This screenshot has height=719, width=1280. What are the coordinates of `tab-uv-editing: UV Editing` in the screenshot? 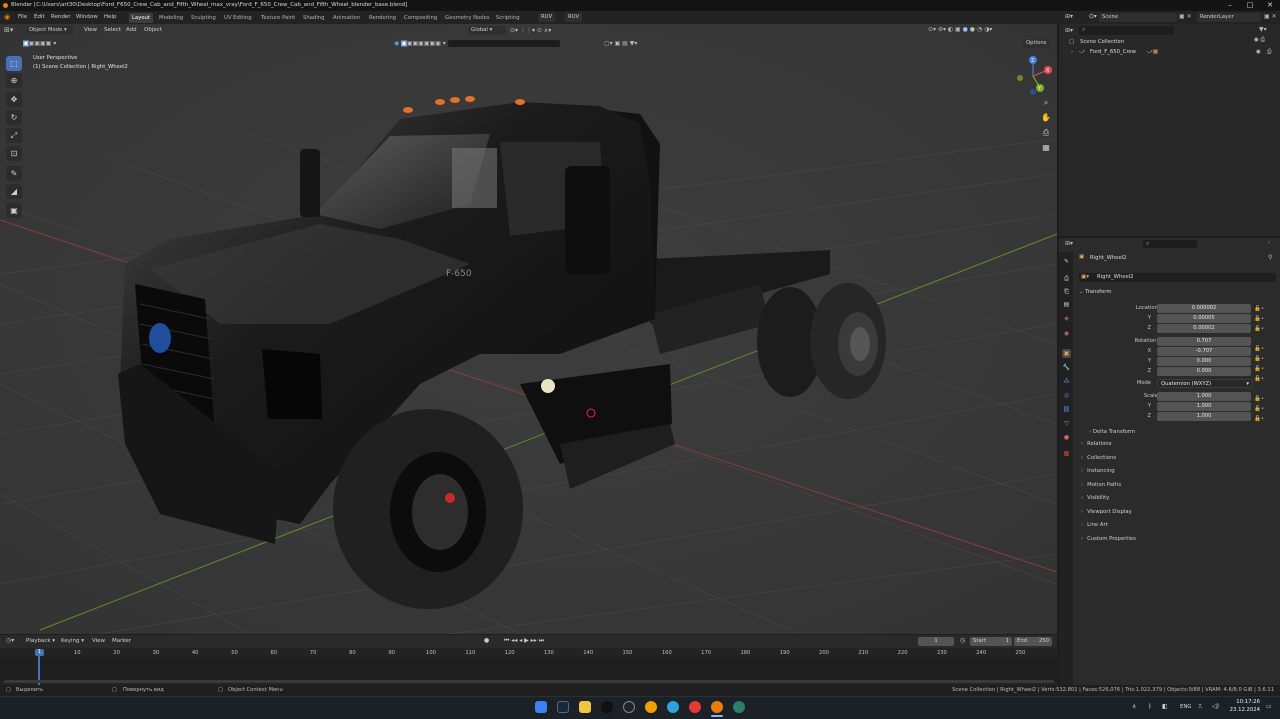 It's located at (238, 18).